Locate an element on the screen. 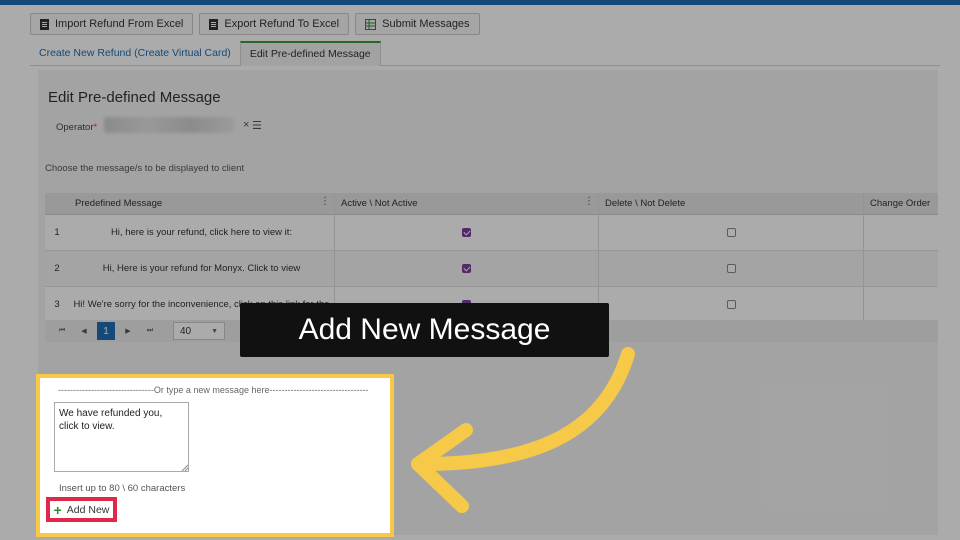 This screenshot has width=960, height=540. arrow-icon is located at coordinates (523, 430).